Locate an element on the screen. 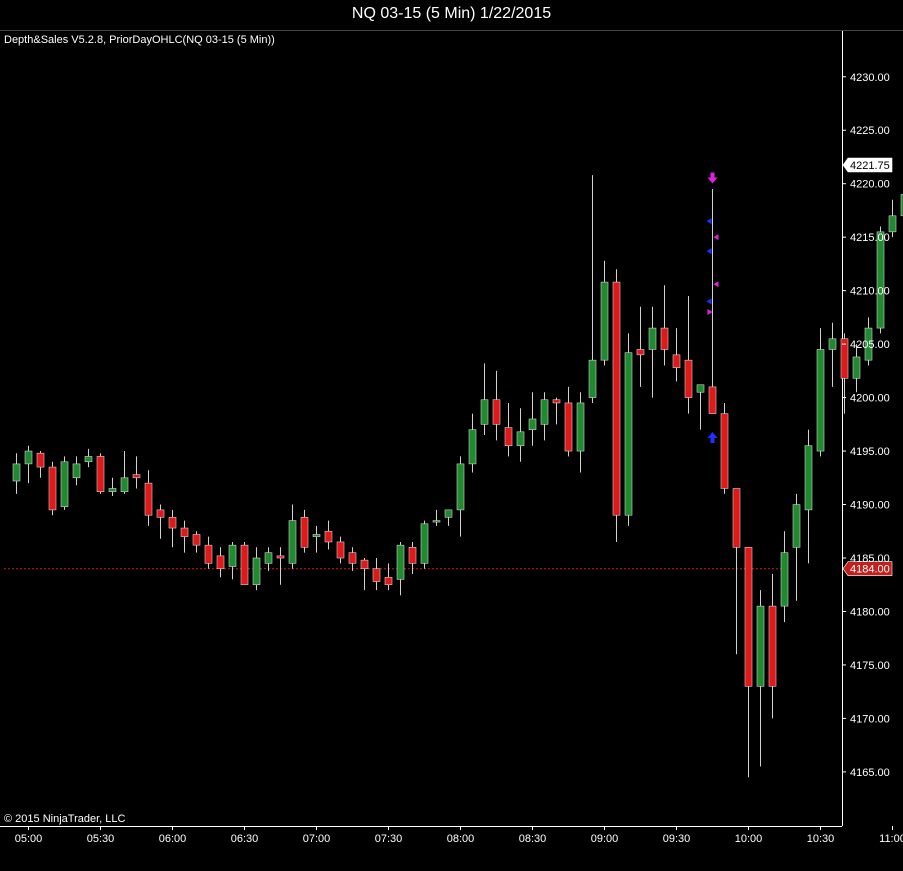  time-tick-label: 10:00 is located at coordinates (749, 839).